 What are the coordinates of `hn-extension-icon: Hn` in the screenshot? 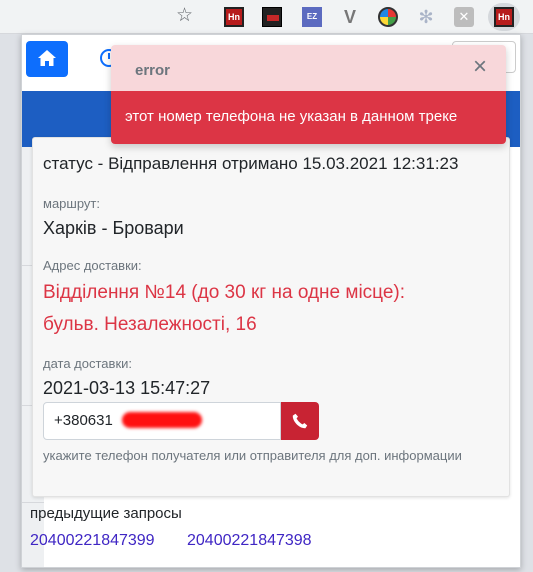 It's located at (234, 17).